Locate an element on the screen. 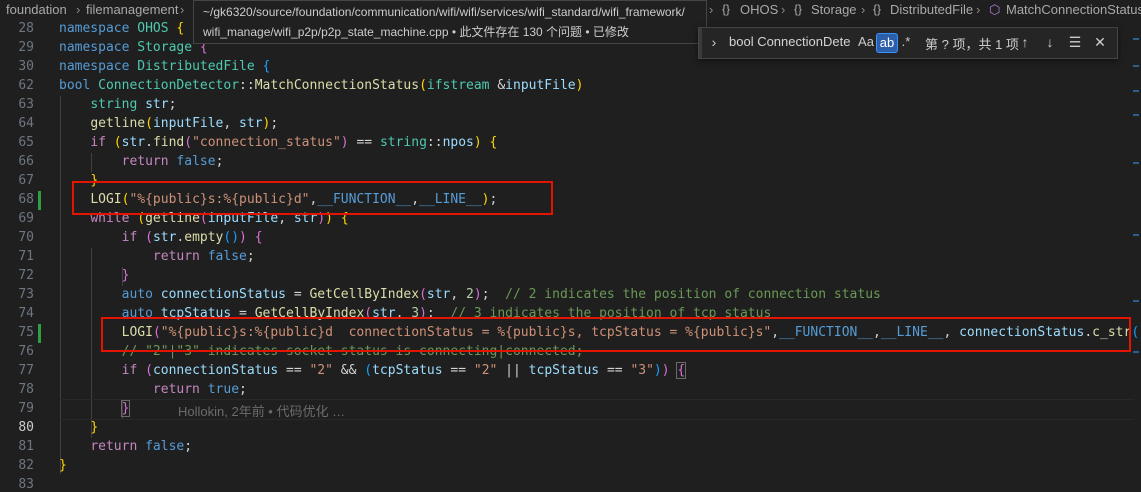 The height and width of the screenshot is (492, 1141). breadcrumb-item-filemanagement: filemanagement is located at coordinates (132, 9).